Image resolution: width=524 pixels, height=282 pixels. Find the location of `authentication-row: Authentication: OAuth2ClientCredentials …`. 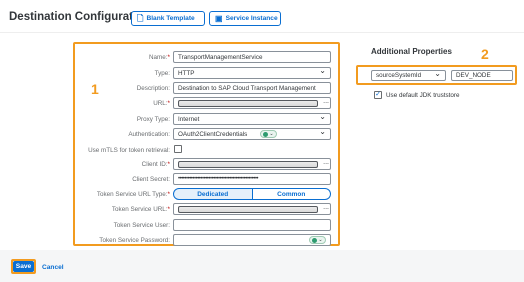

authentication-row: Authentication: OAuth2ClientCredentials … is located at coordinates (170, 134).